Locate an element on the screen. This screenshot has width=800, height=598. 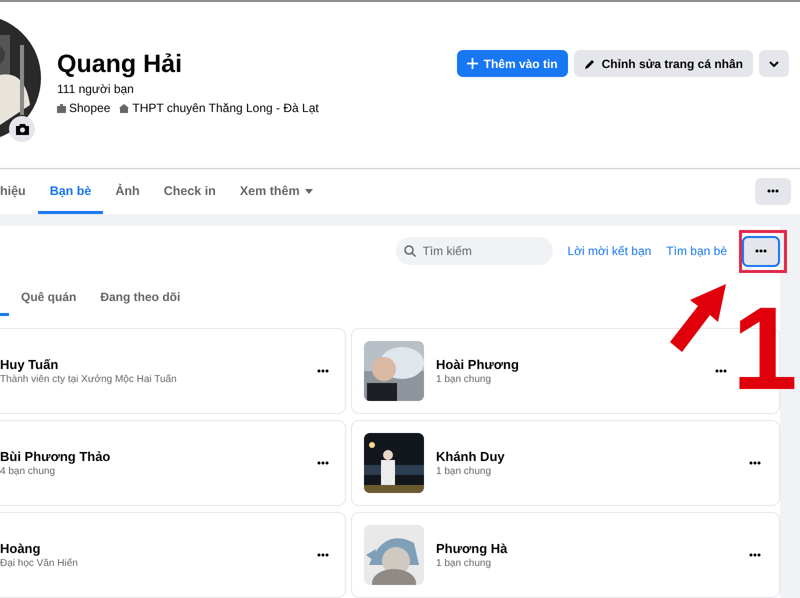
step-number: 1 is located at coordinates (765, 349).